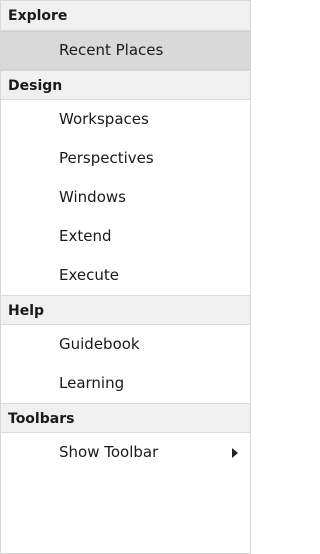 The image size is (320, 554). Describe the element at coordinates (125, 418) in the screenshot. I see `section-header-toolbars: Toolbars` at that location.